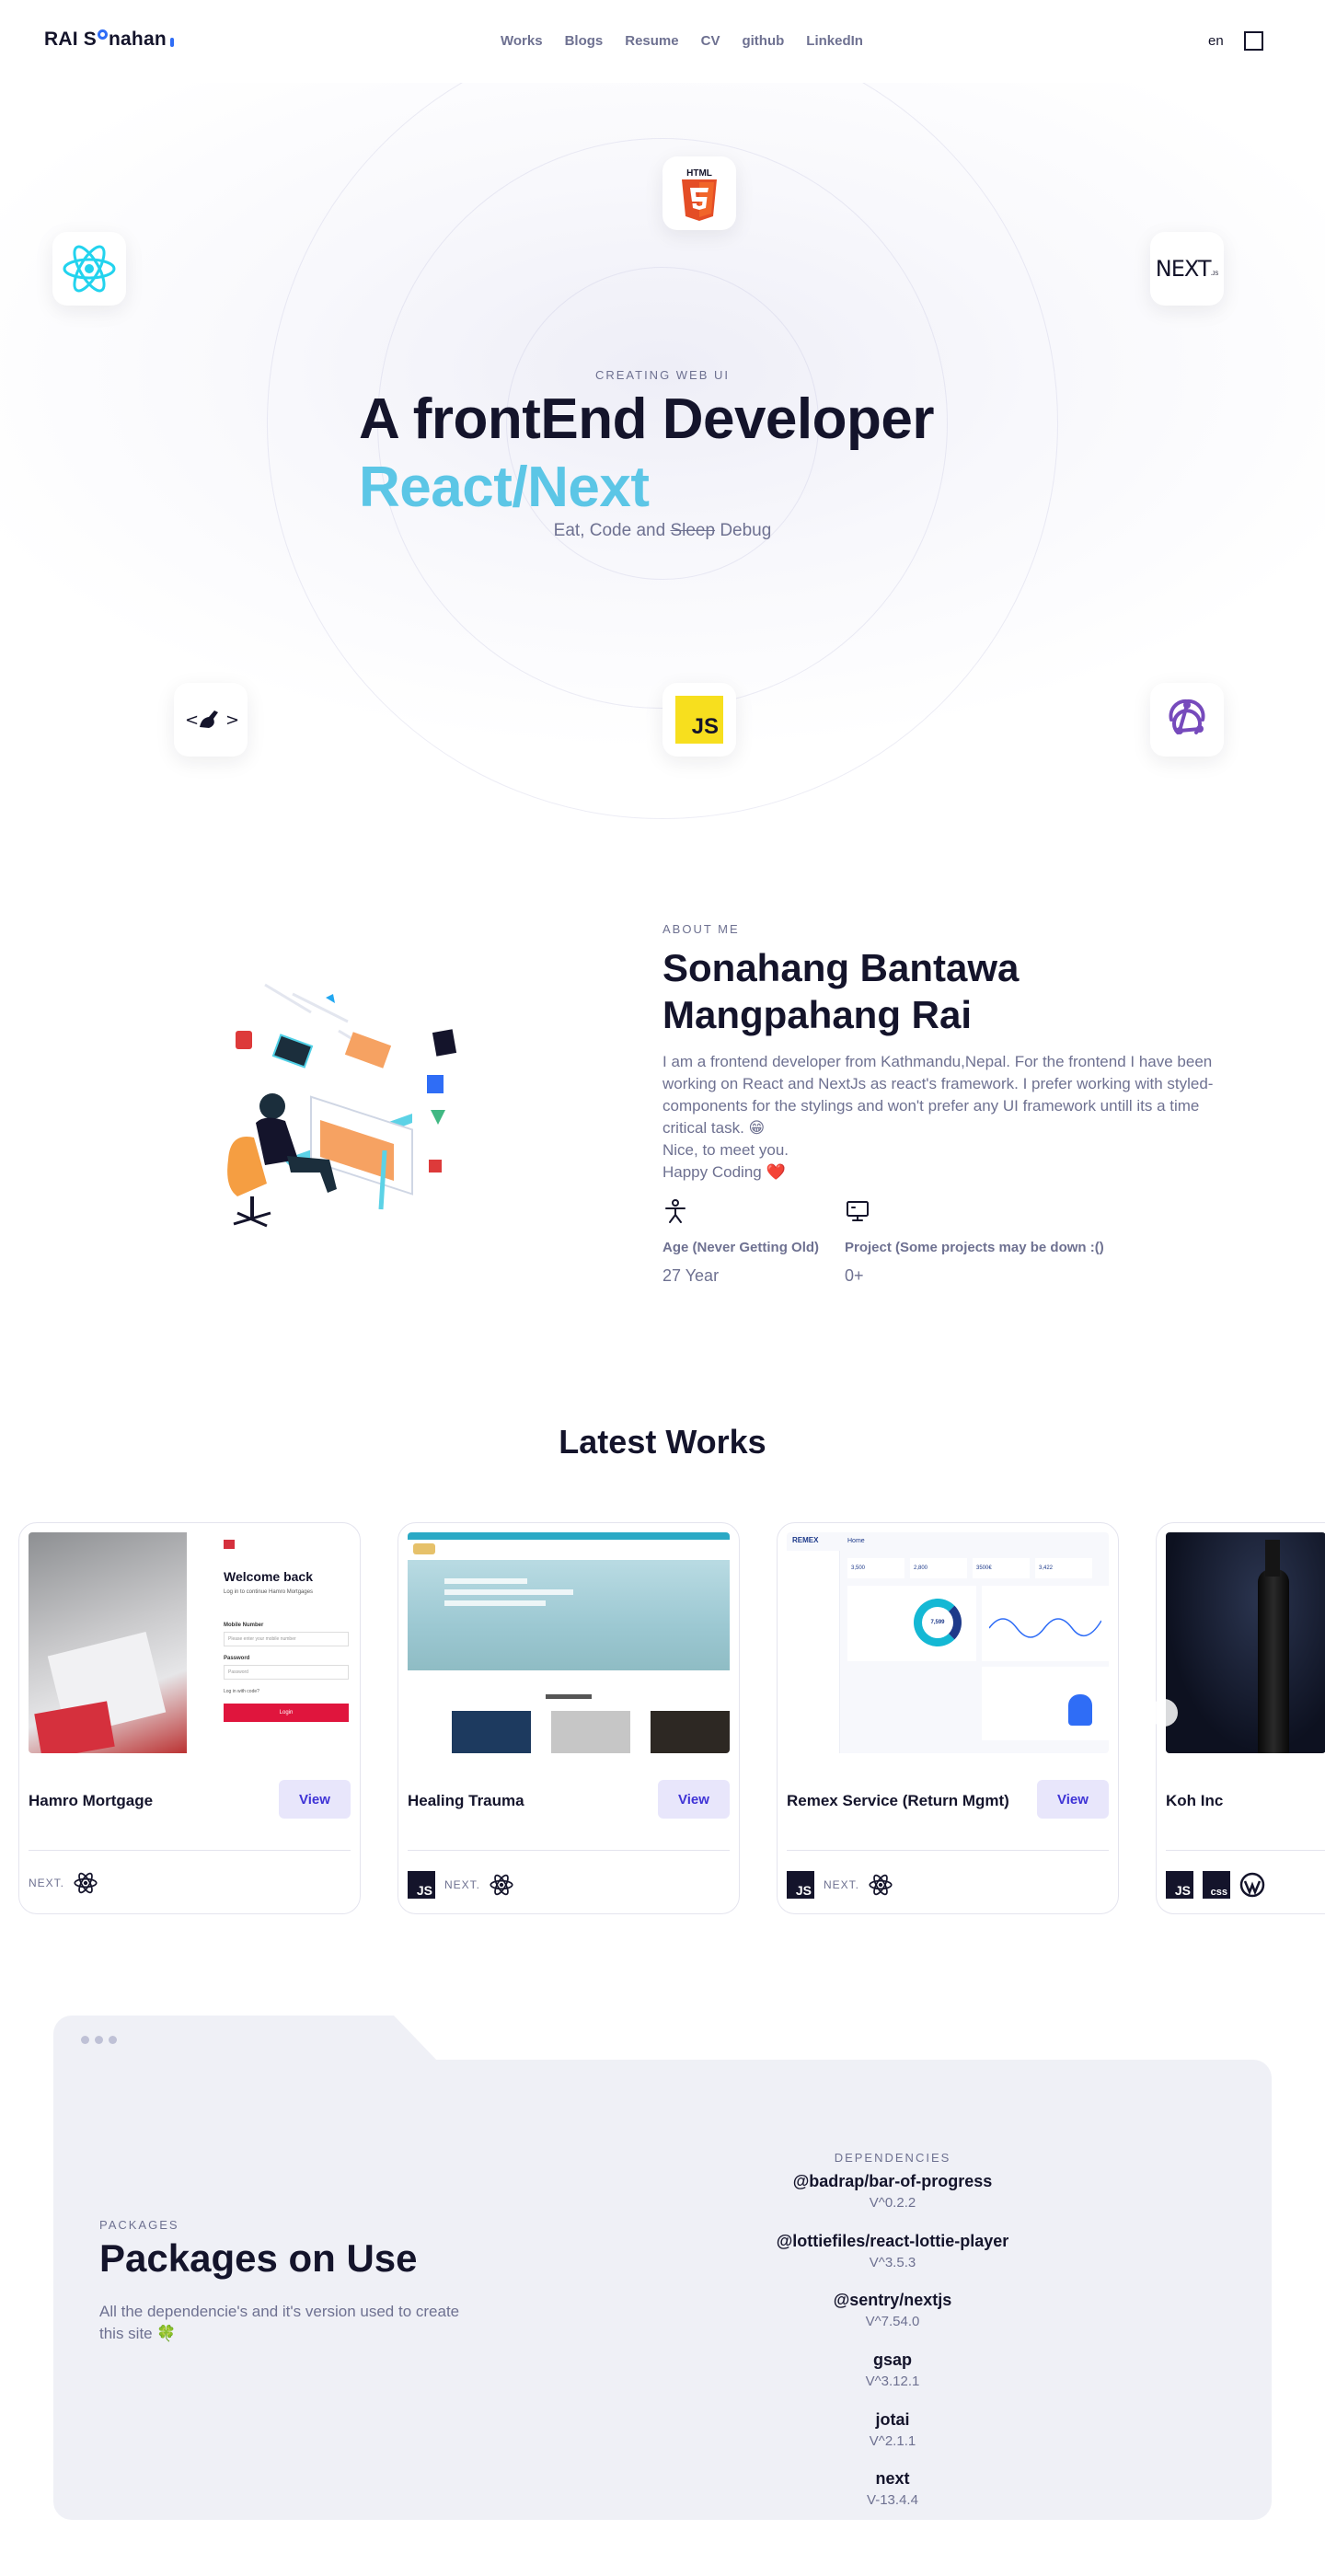 Image resolution: width=1325 pixels, height=2576 pixels. What do you see at coordinates (699, 174) in the screenshot?
I see `html5-label: HTML` at bounding box center [699, 174].